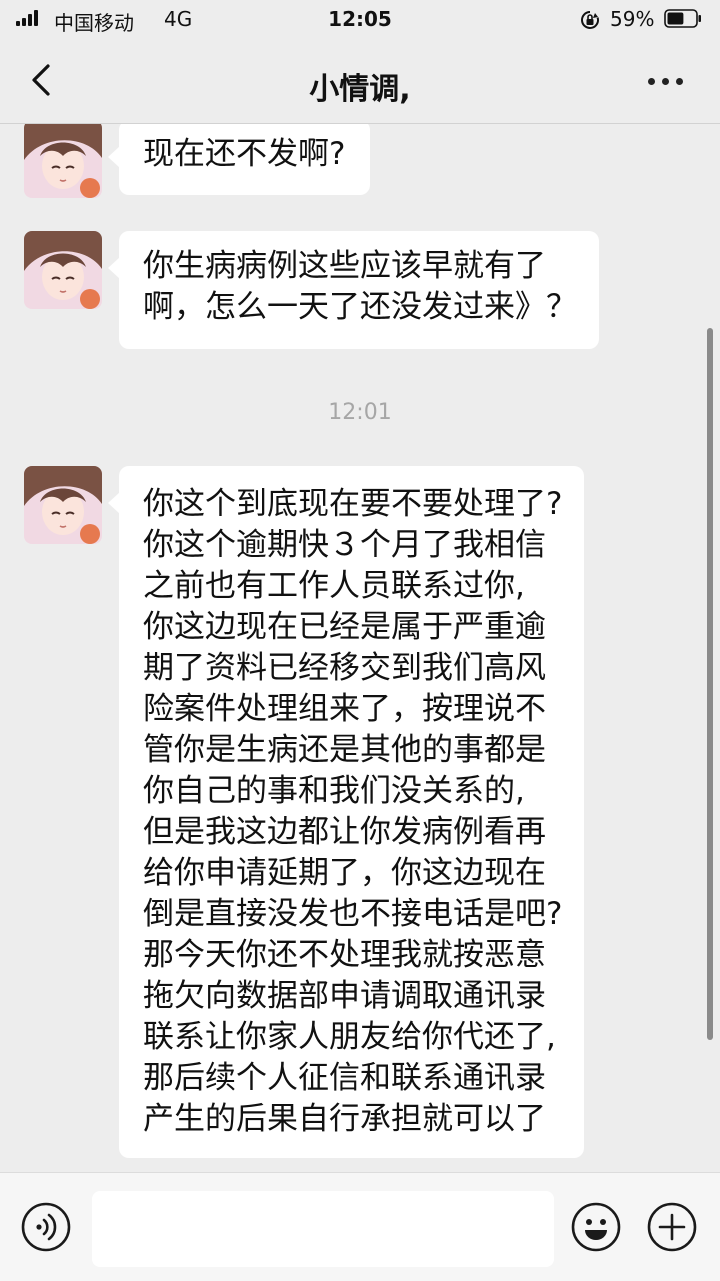 The image size is (720, 1281). What do you see at coordinates (360, 286) in the screenshot?
I see `message-text: 你生病病例这些应该早就有了 啊，怎么一天了还没发过来》？` at bounding box center [360, 286].